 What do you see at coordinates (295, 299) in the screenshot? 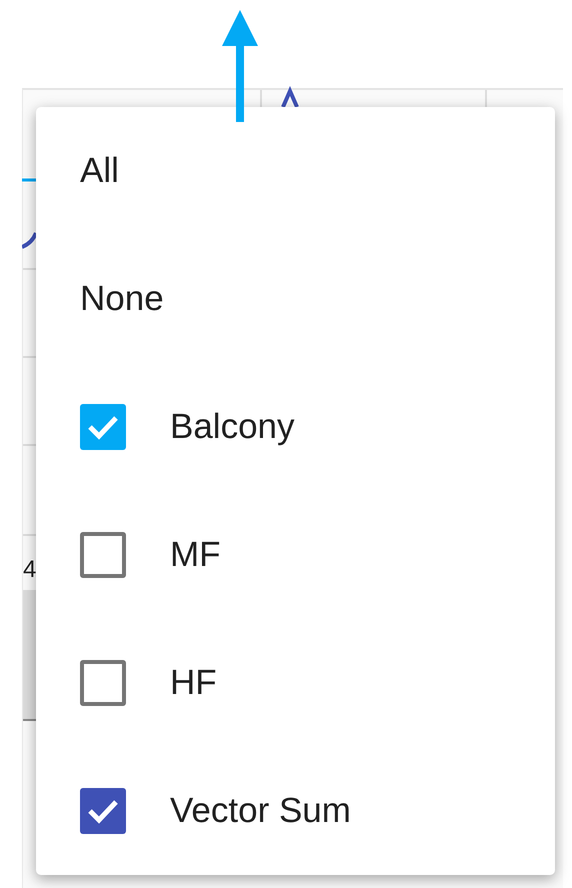
I see `menu-item: None` at bounding box center [295, 299].